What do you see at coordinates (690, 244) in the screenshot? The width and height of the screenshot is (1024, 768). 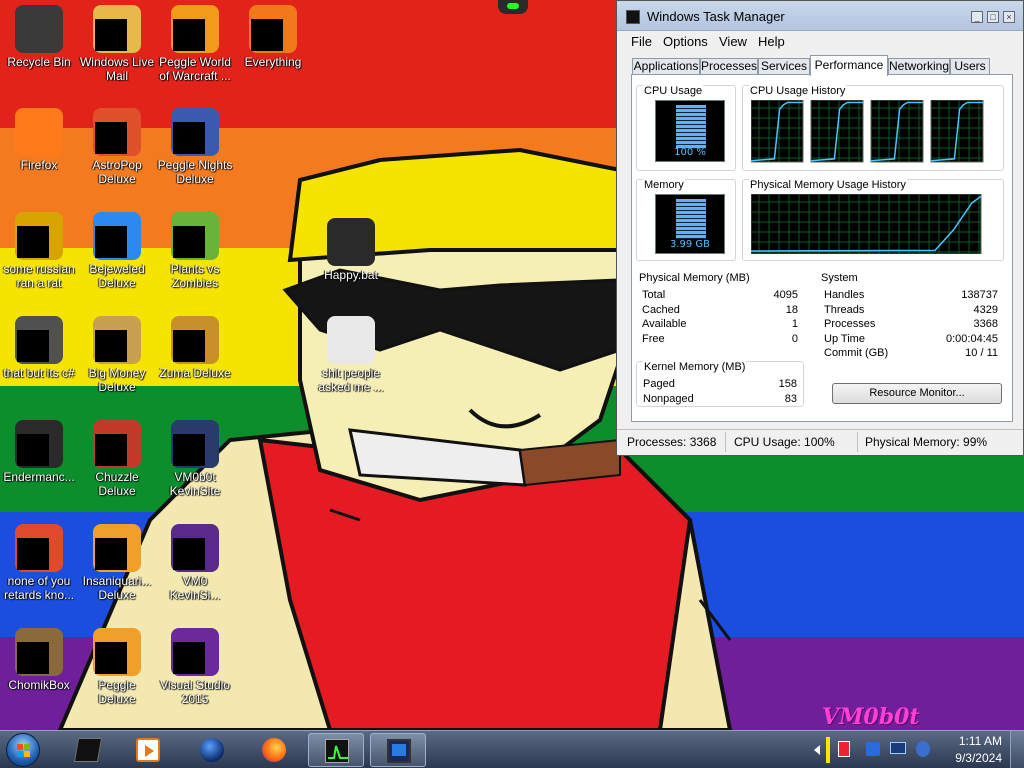 I see `memory-value: 3.99 GB` at bounding box center [690, 244].